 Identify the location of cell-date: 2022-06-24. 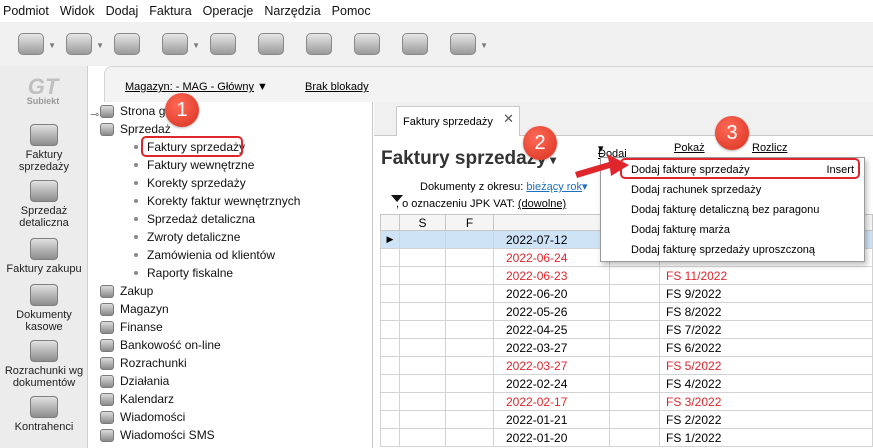
(551, 257).